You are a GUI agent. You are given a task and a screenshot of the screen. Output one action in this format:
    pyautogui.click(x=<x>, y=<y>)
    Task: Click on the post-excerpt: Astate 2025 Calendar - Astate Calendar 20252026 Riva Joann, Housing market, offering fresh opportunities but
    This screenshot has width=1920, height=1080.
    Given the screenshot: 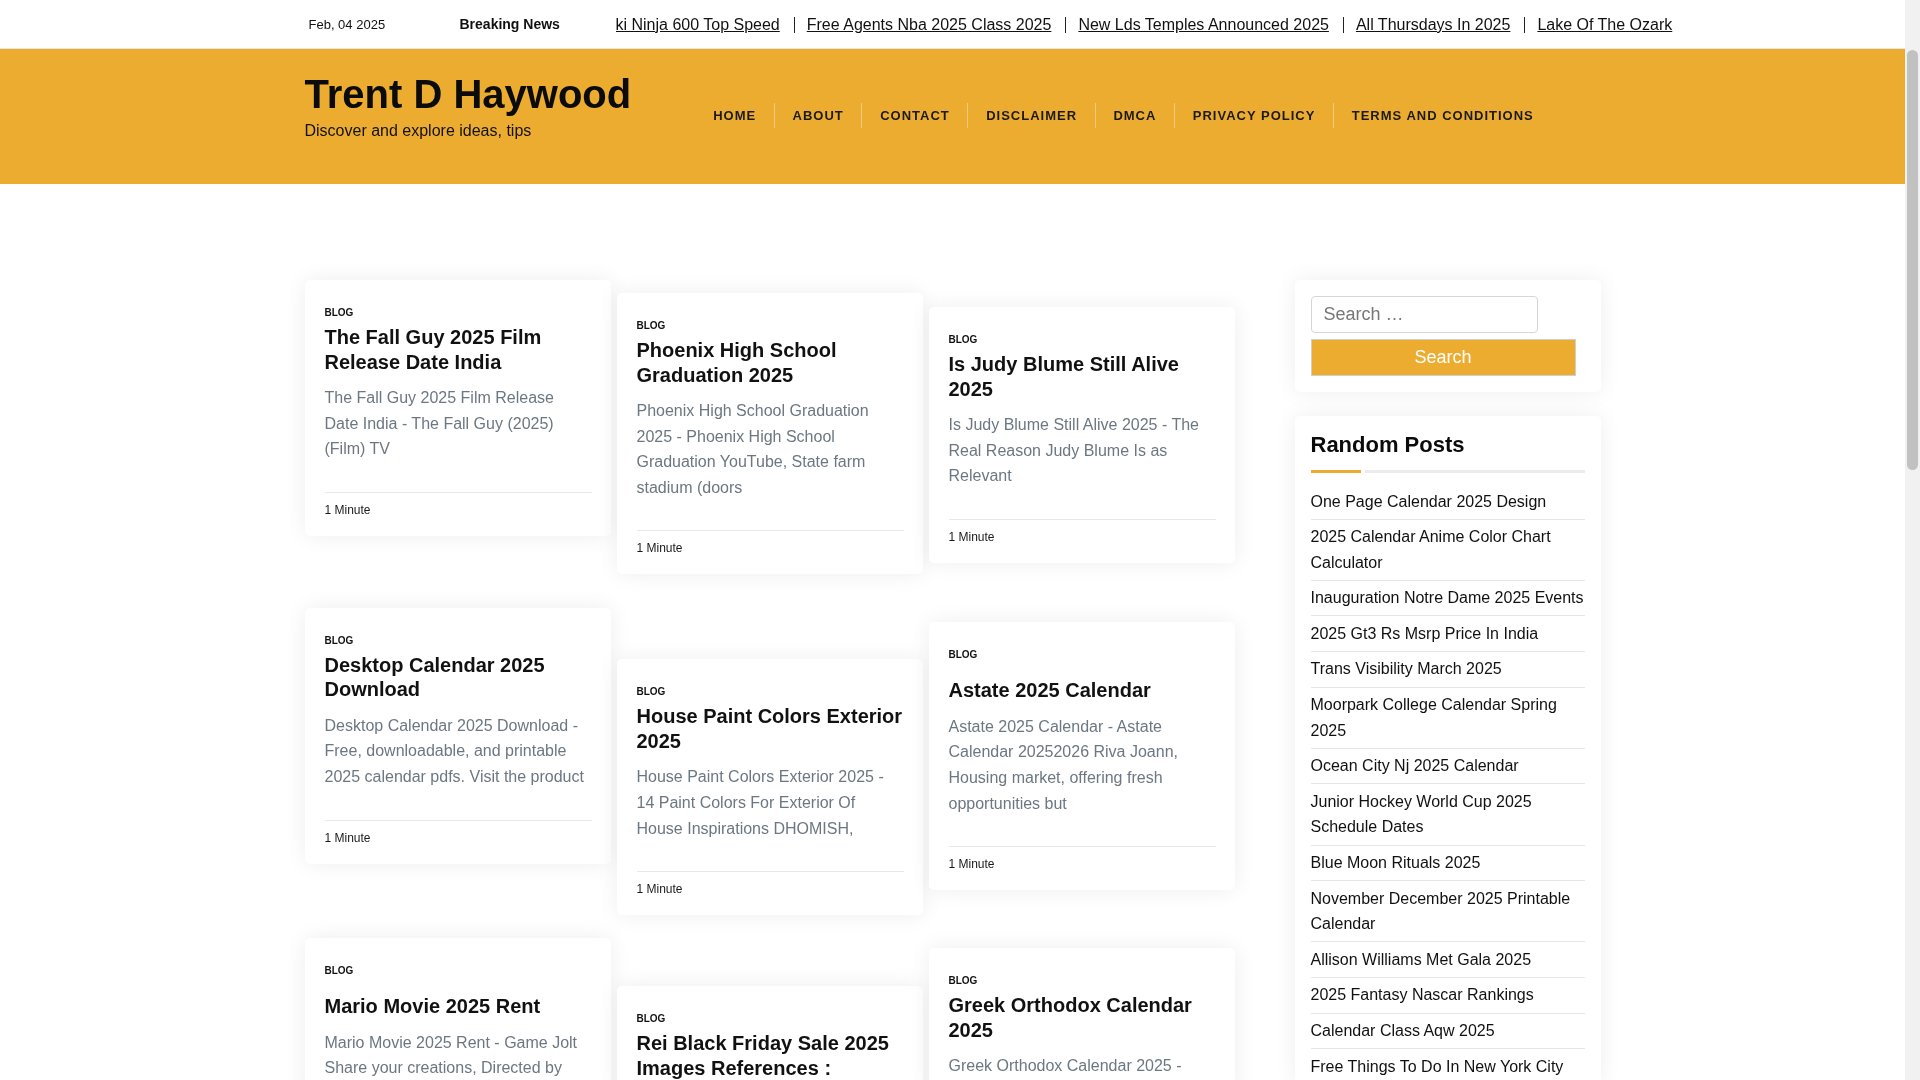 What is the action you would take?
    pyautogui.click(x=1063, y=765)
    